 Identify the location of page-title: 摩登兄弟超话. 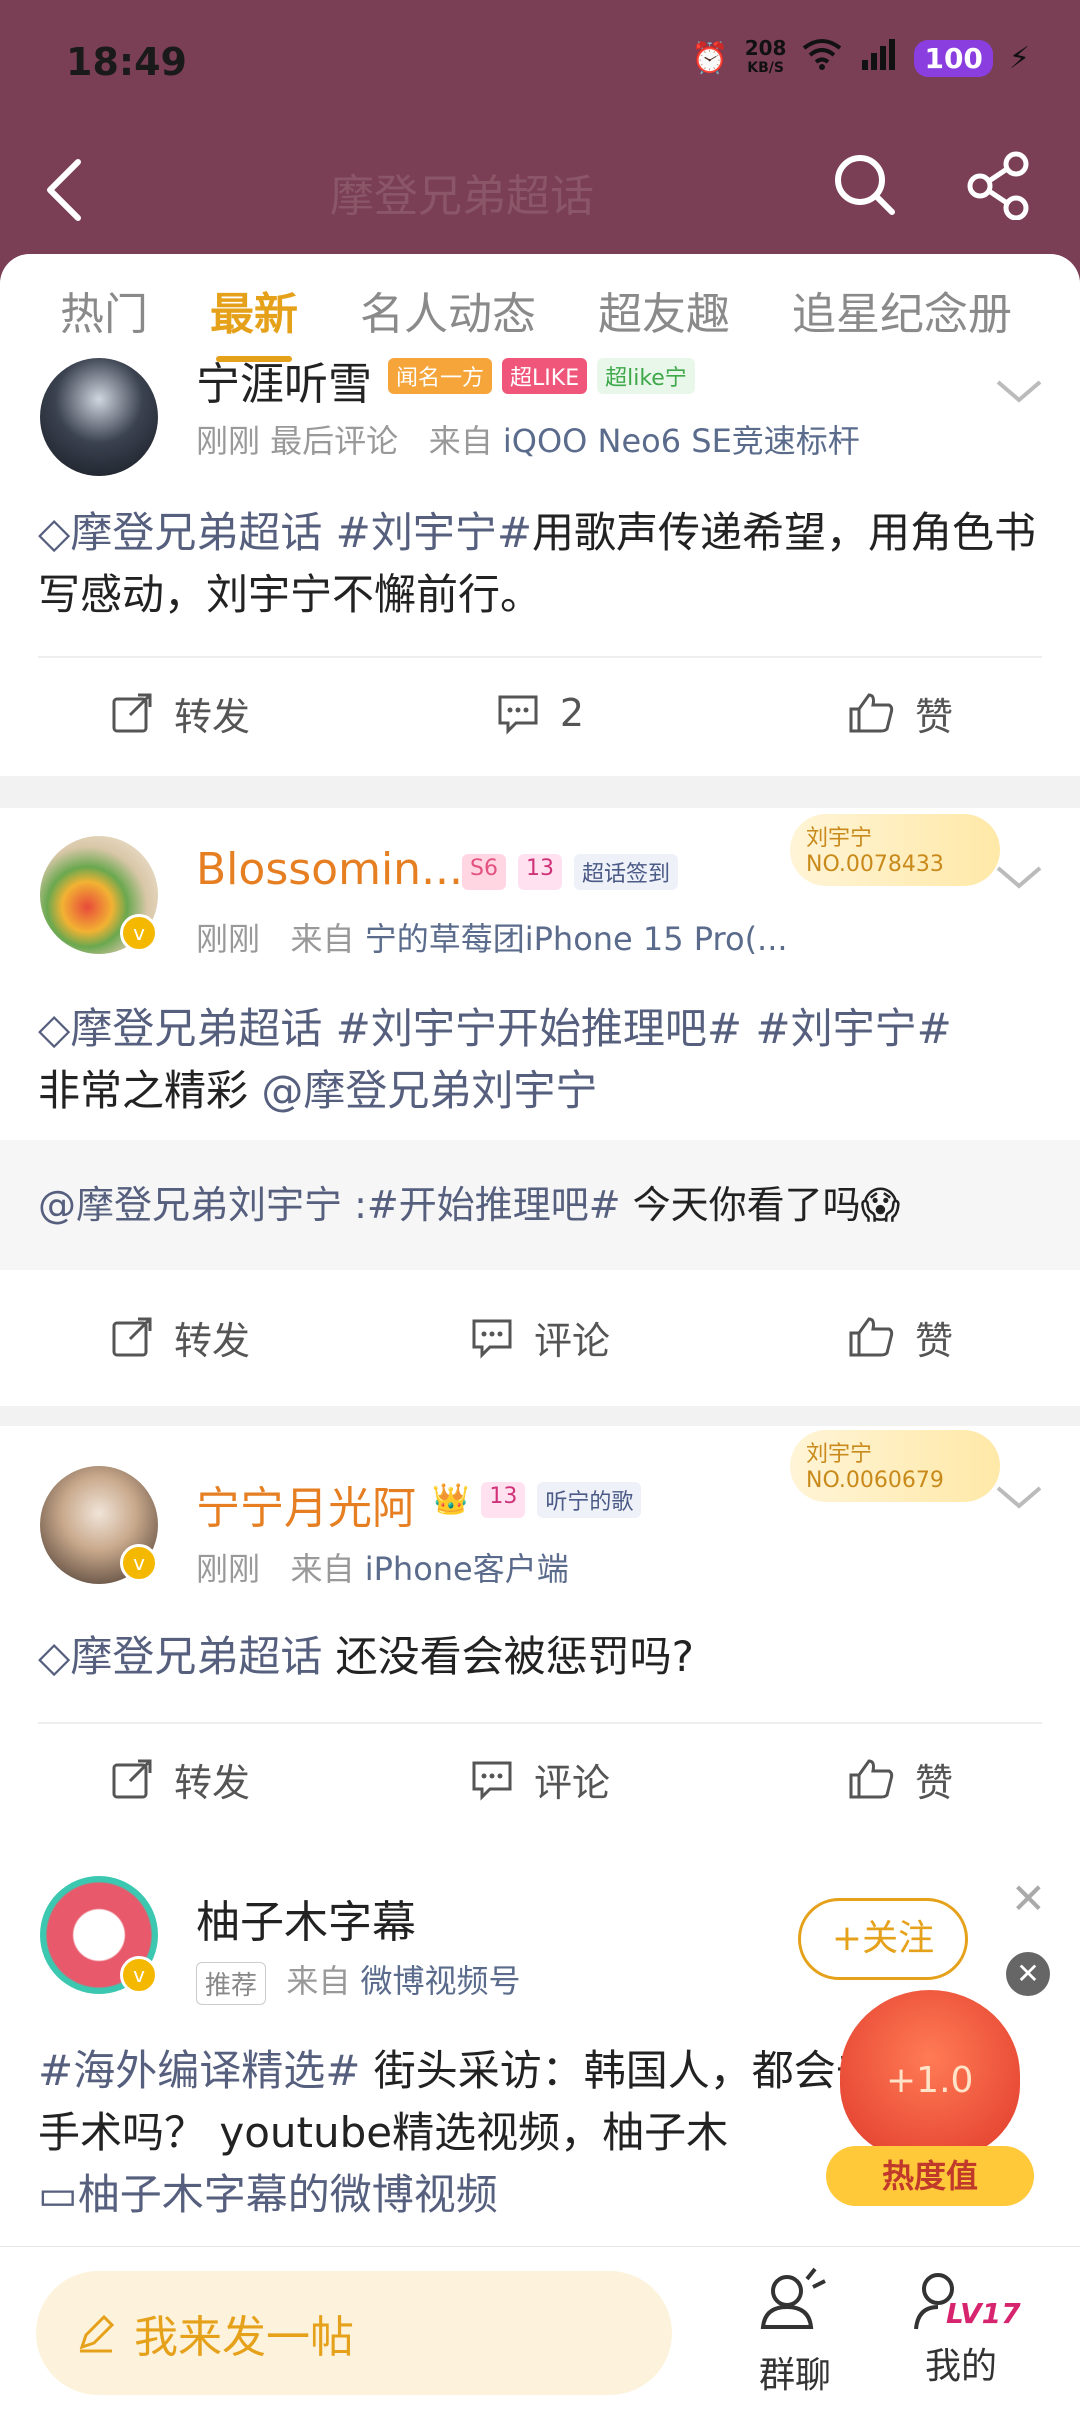
(462, 196).